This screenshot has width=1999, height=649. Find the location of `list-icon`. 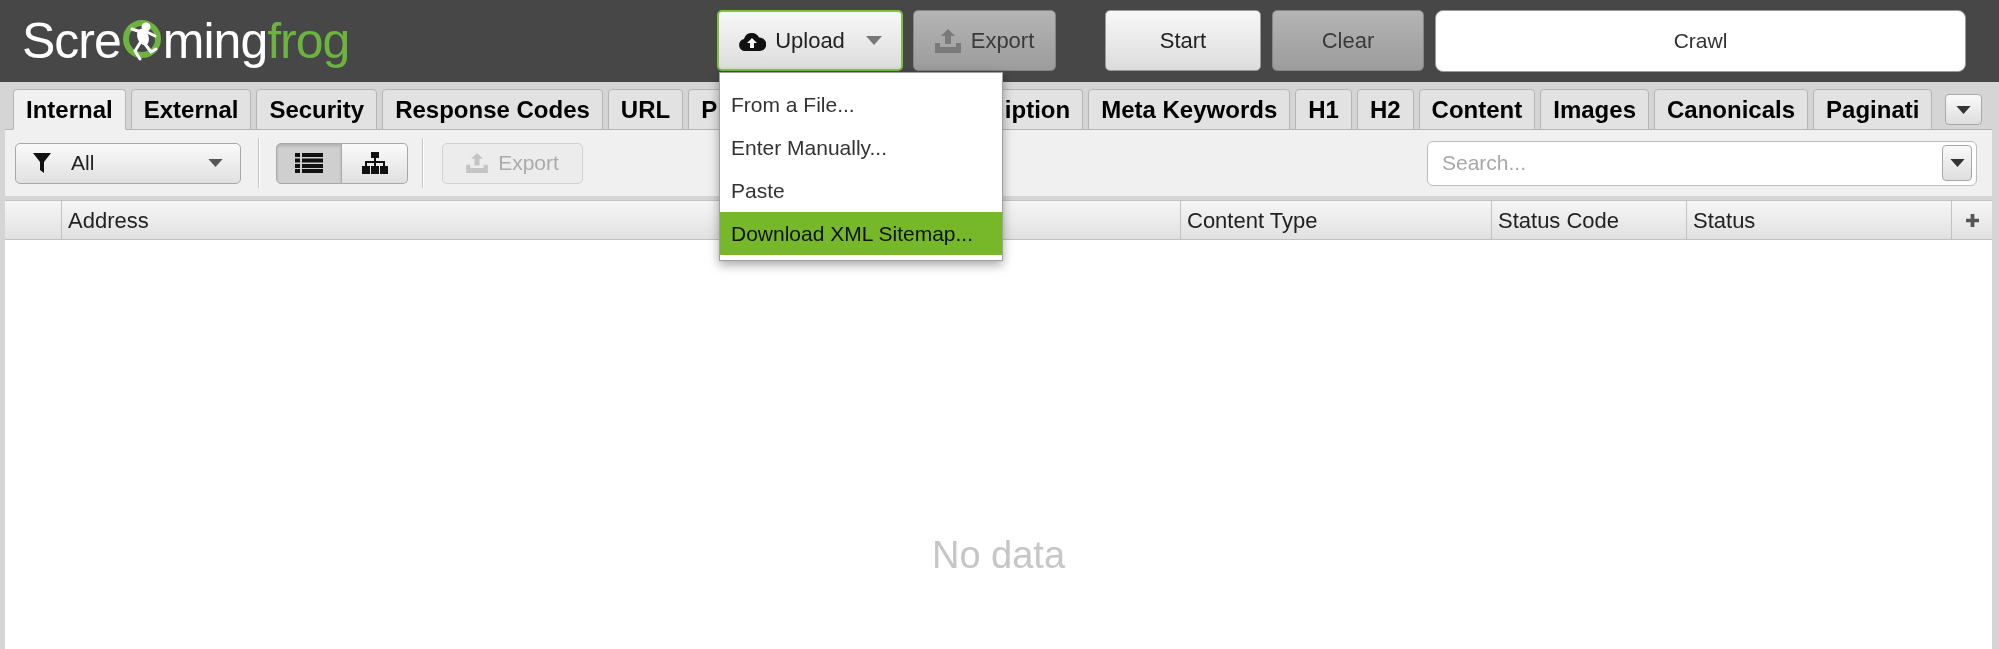

list-icon is located at coordinates (309, 163).